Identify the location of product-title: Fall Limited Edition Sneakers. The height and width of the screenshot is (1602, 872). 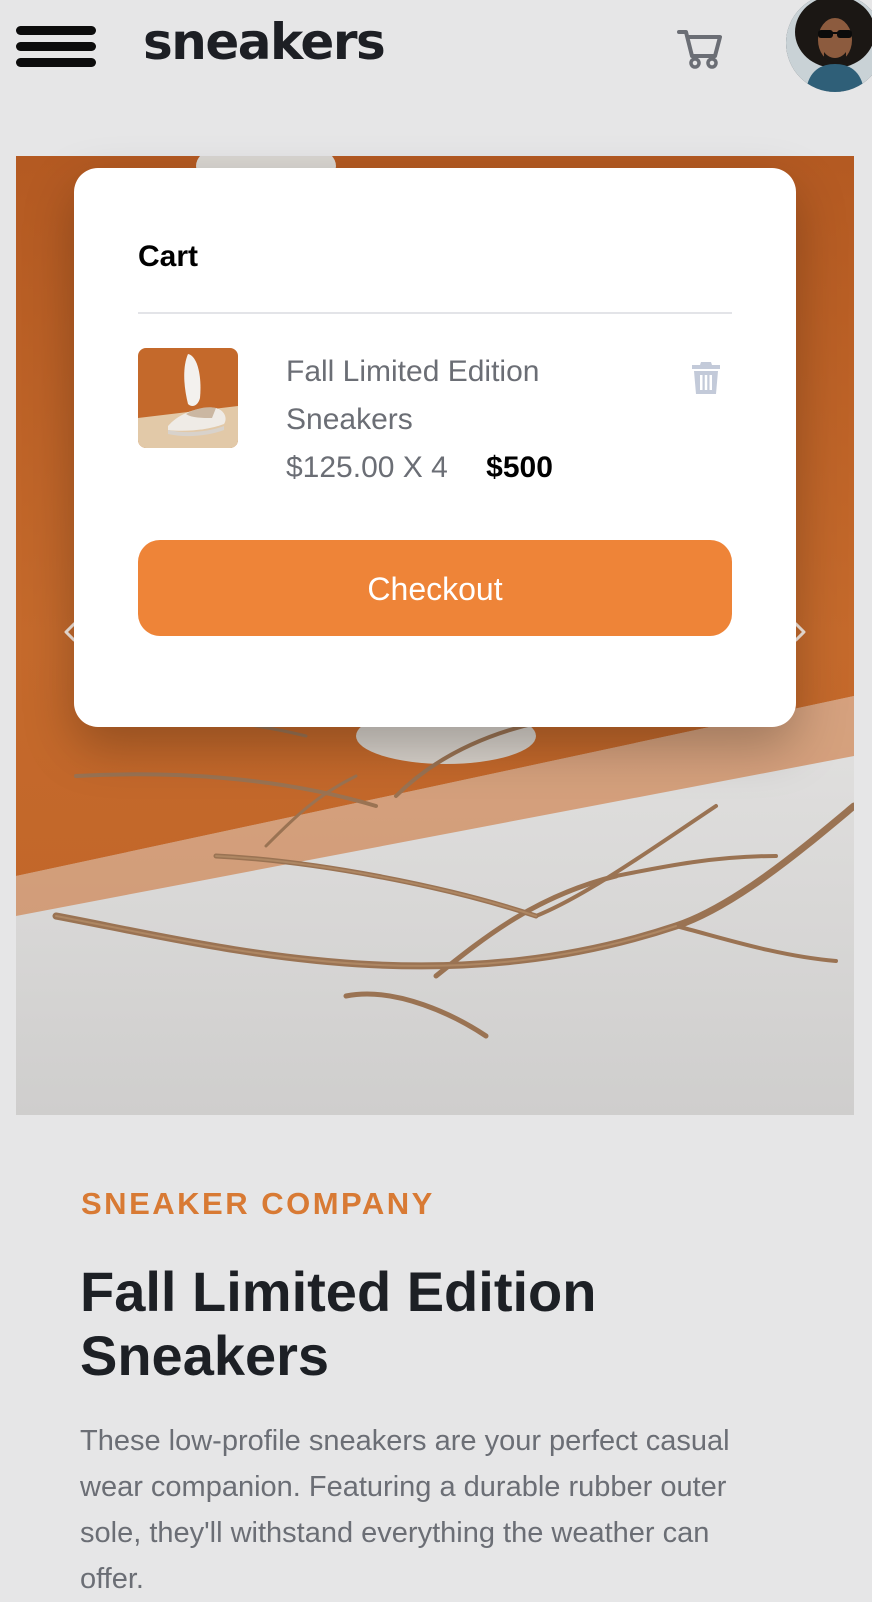
(338, 1323).